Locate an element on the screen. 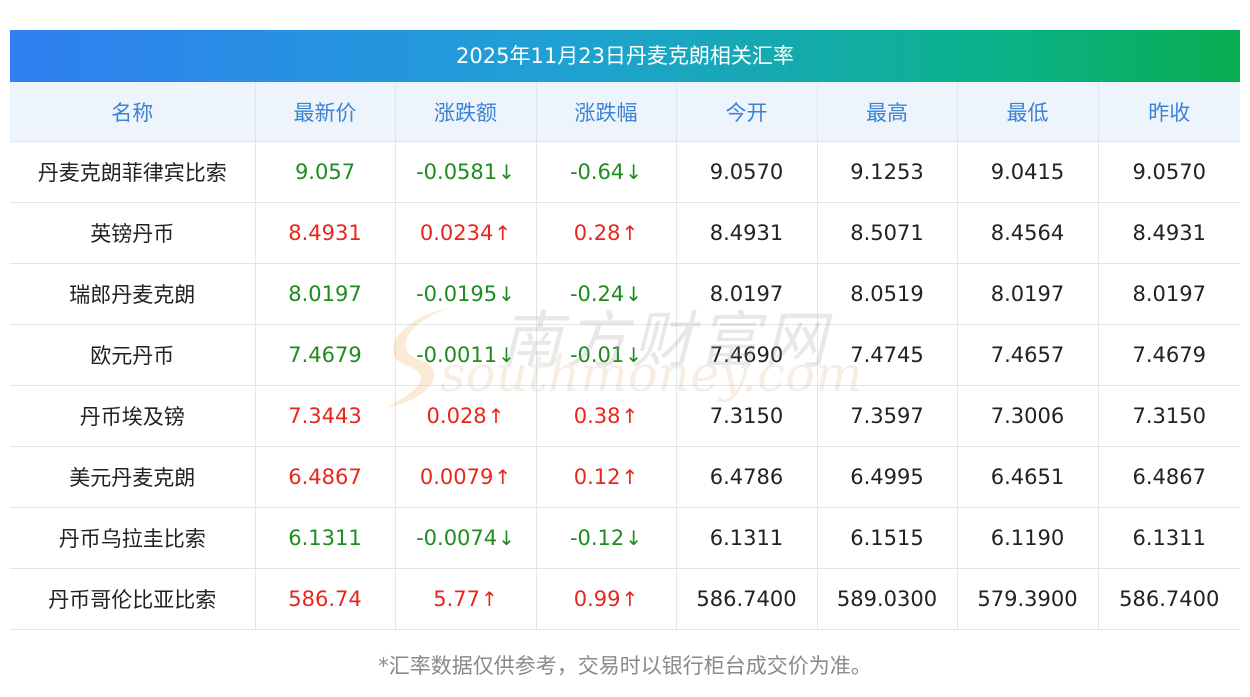  cell-low: 7.3006 is located at coordinates (1028, 416).